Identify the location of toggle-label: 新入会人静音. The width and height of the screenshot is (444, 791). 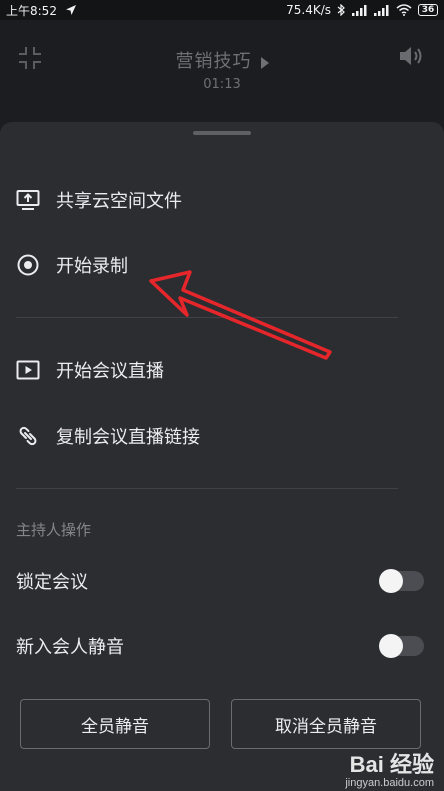
(70, 647).